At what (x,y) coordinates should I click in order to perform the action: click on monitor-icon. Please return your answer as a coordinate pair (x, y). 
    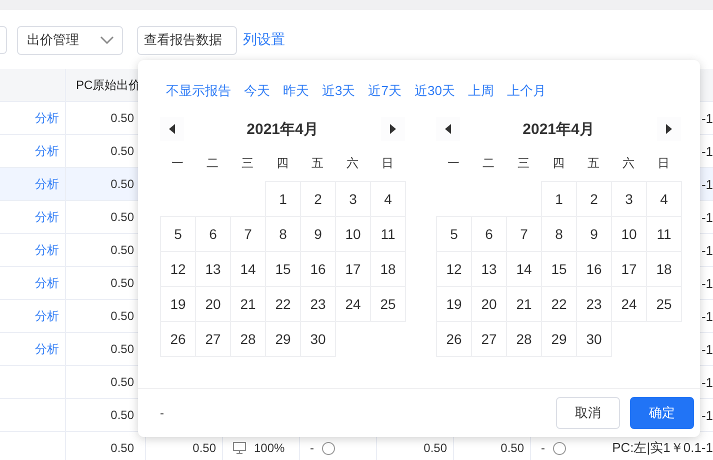
    Looking at the image, I should click on (239, 448).